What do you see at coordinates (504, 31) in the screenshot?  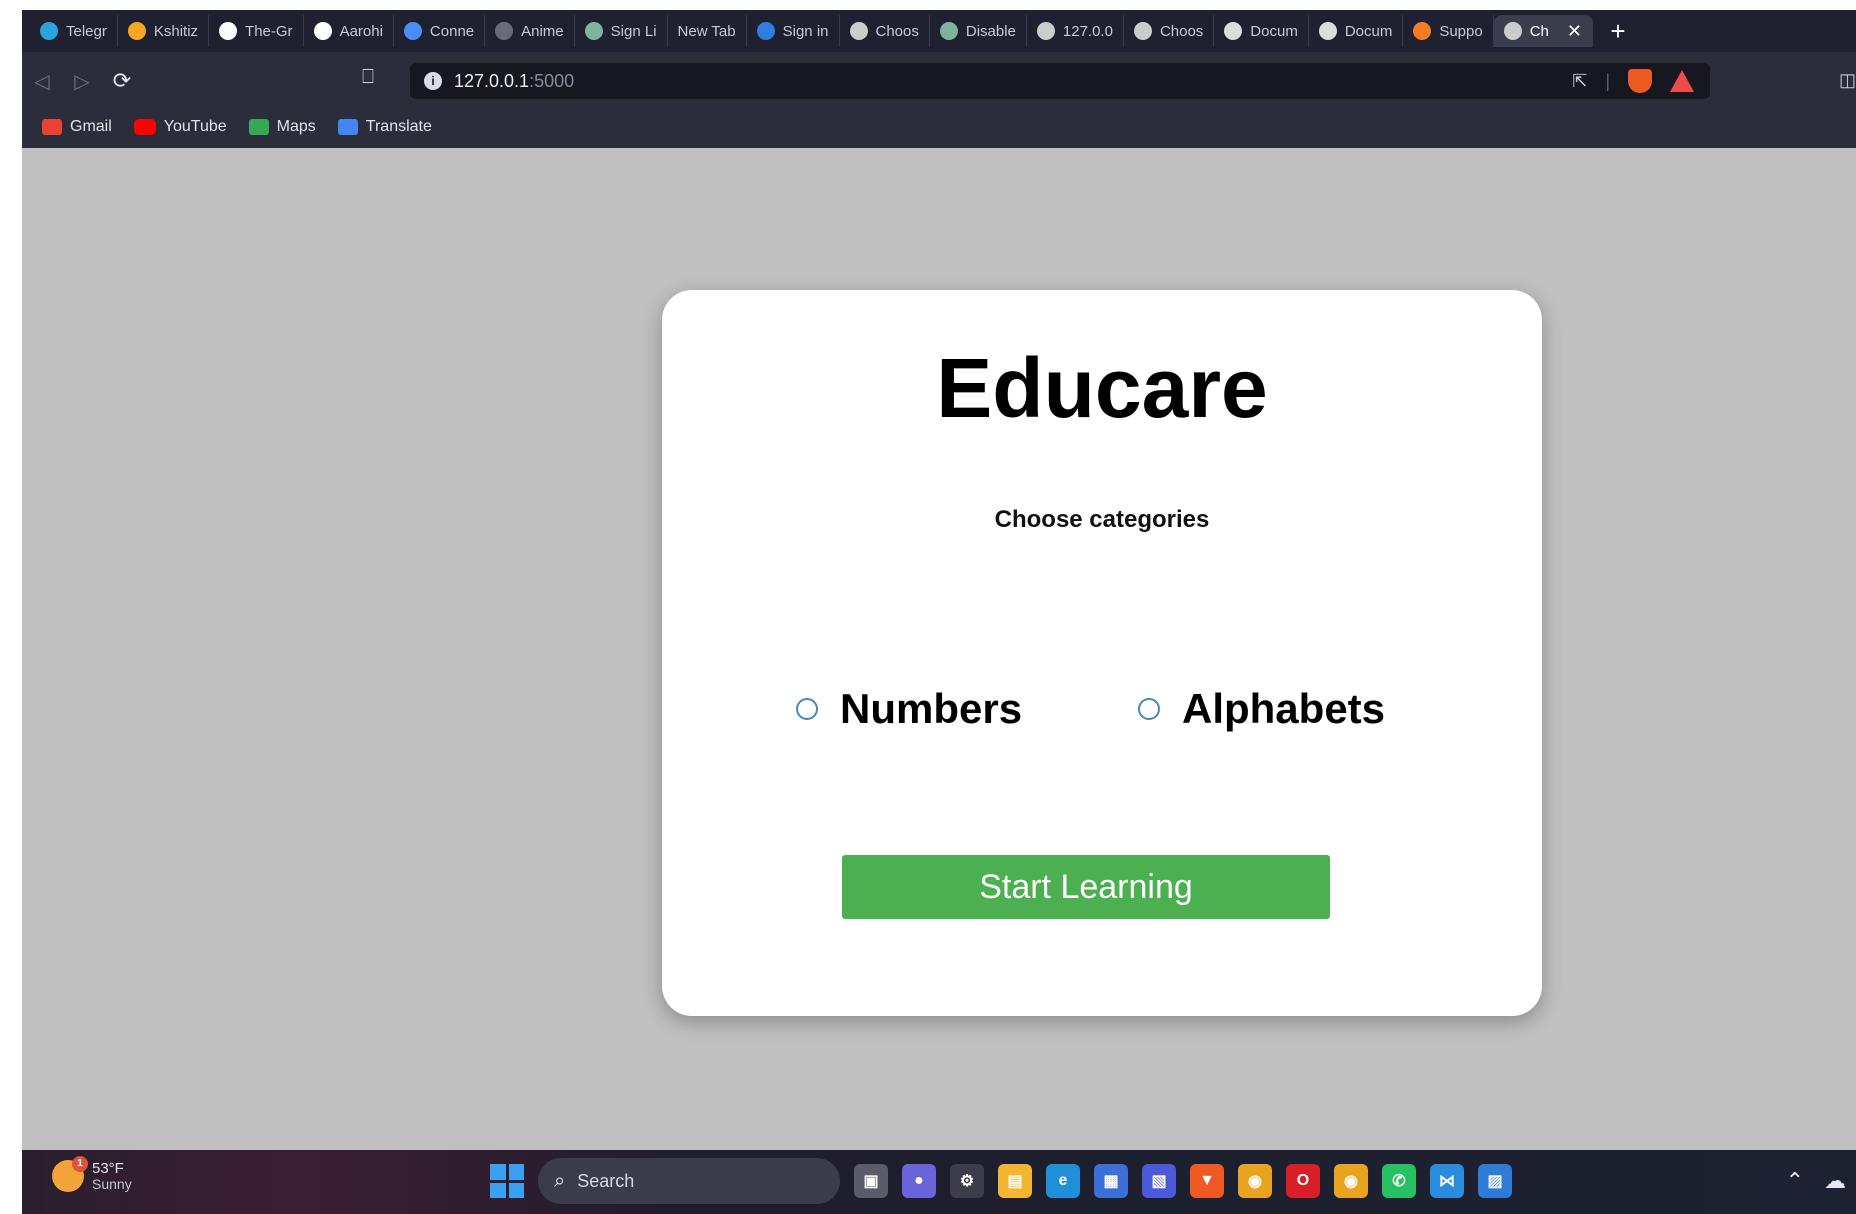 I see `play-icon` at bounding box center [504, 31].